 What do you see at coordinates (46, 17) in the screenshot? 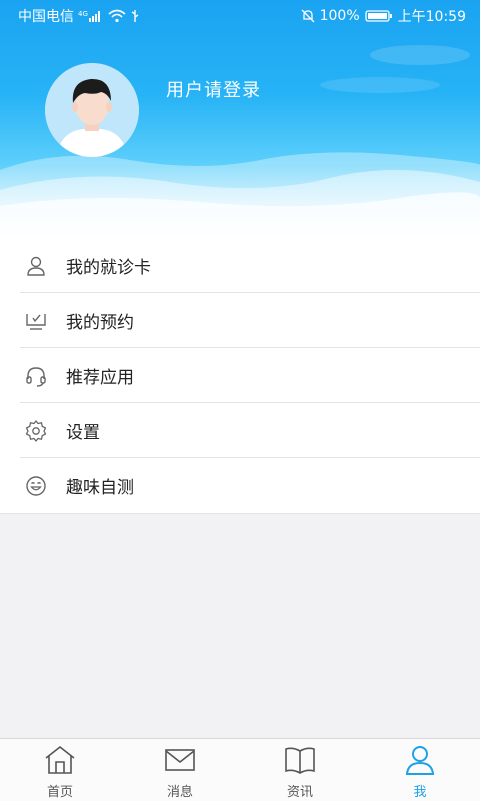
I see `carrier-label: 中国电信` at bounding box center [46, 17].